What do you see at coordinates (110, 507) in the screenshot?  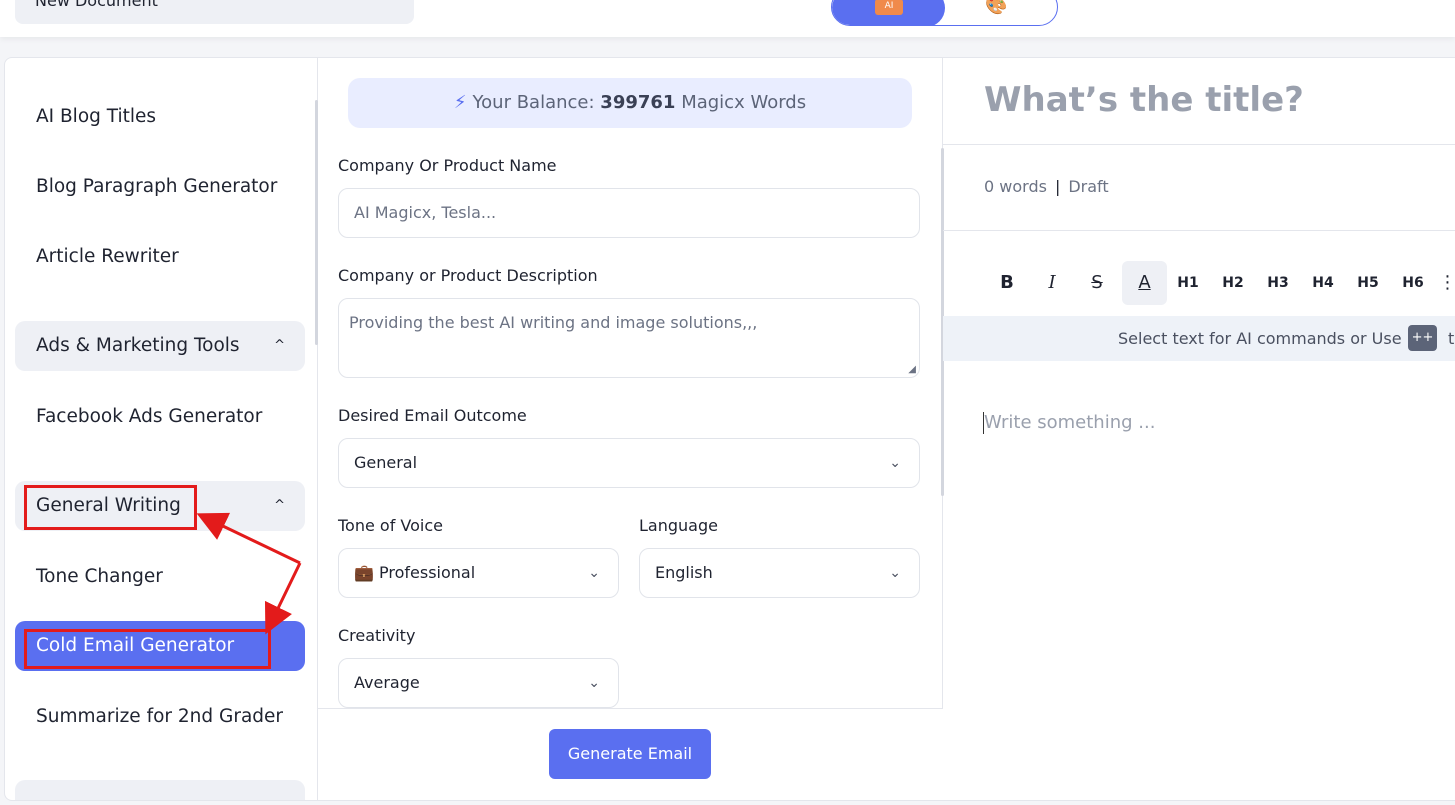 I see `annotation-highlight-general-writing` at bounding box center [110, 507].